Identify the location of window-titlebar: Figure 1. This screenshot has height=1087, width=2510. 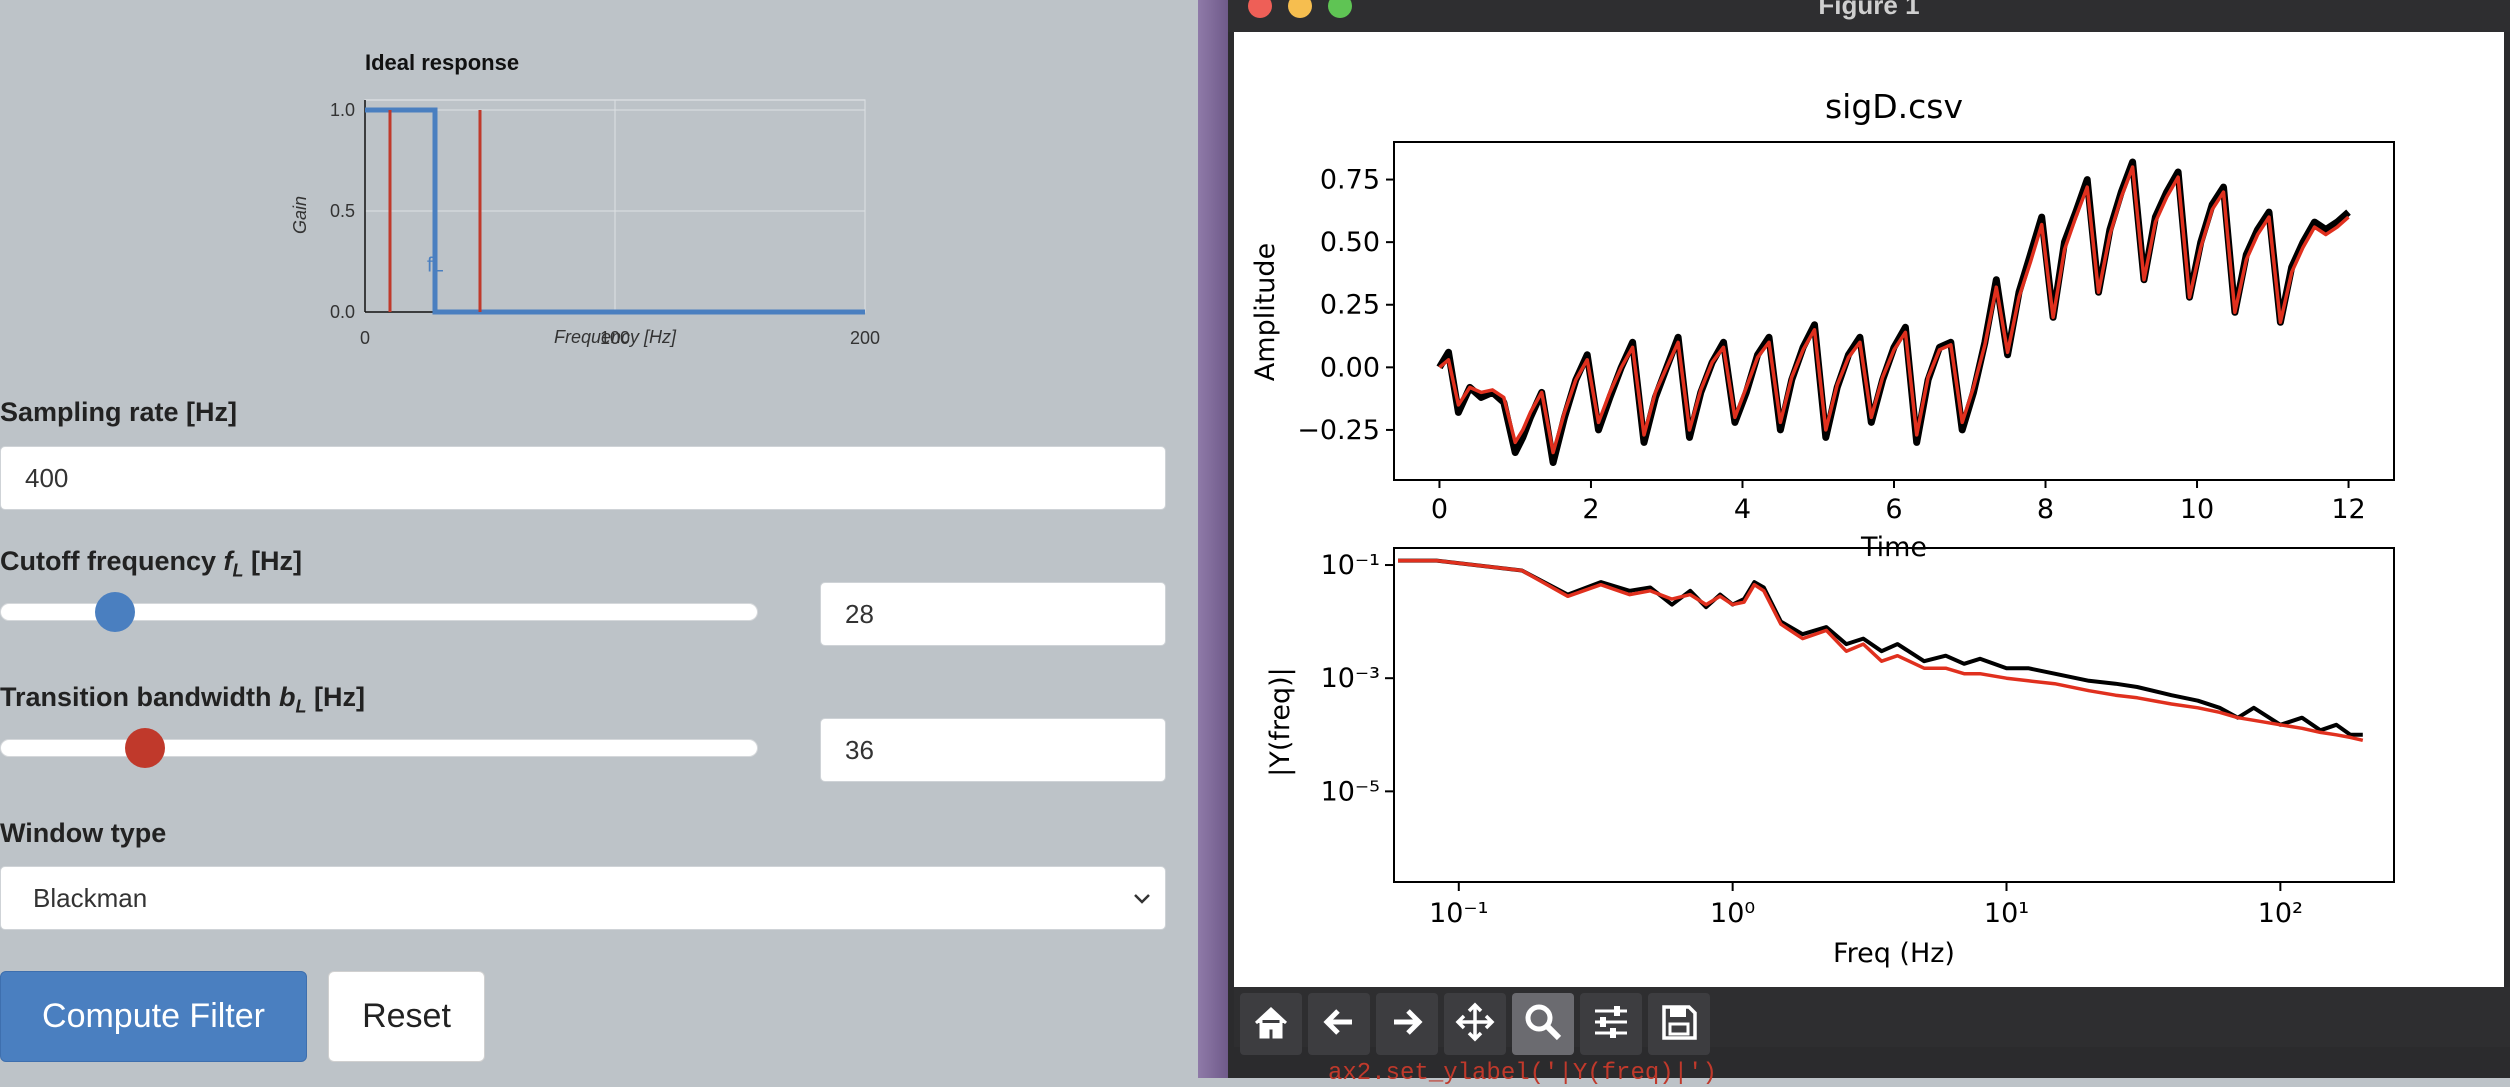
(1869, 16).